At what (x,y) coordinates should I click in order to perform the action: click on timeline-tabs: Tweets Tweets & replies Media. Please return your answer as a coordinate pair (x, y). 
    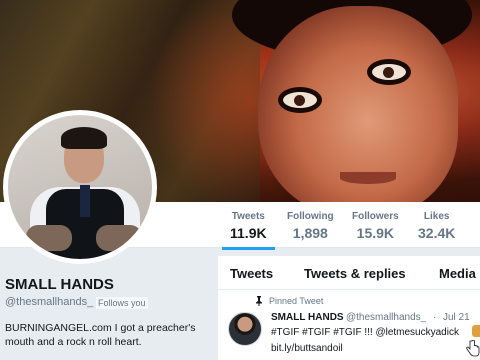
    Looking at the image, I should click on (349, 273).